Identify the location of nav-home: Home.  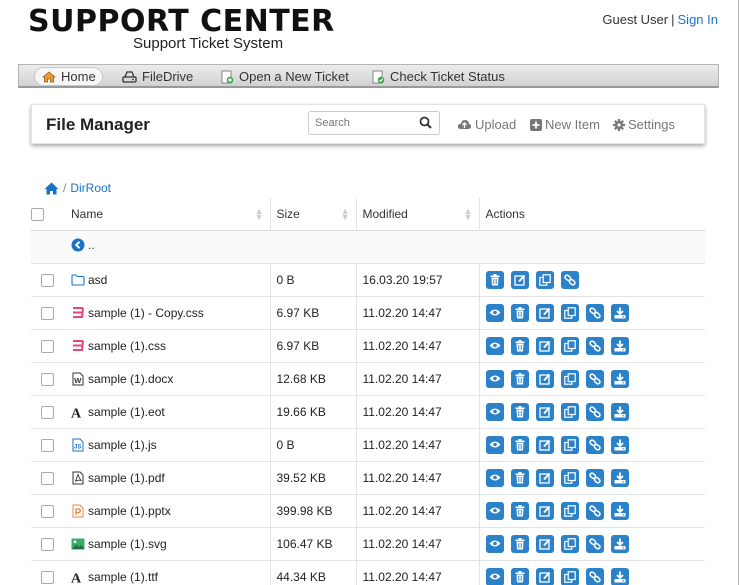
(68, 76).